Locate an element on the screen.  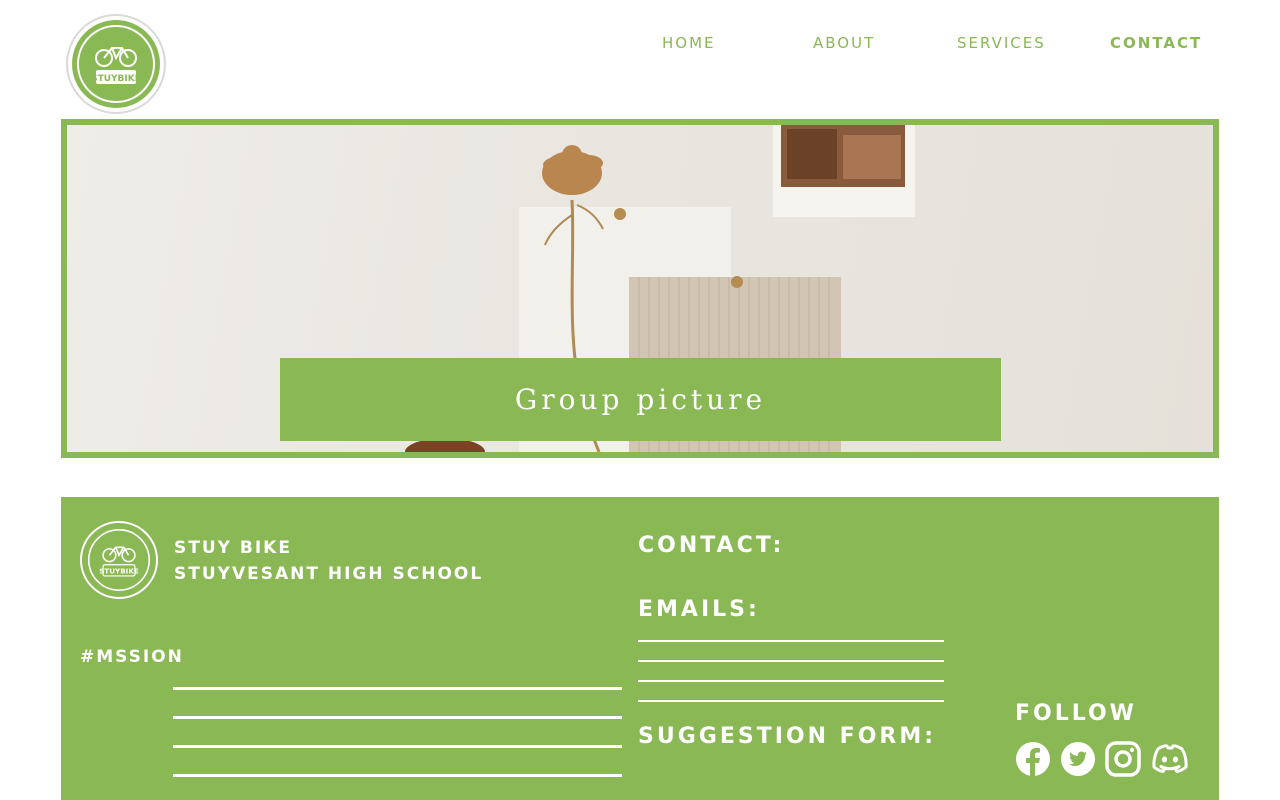
main-nav: HOME ABOUT SERVICES CONTACT is located at coordinates (640, 45).